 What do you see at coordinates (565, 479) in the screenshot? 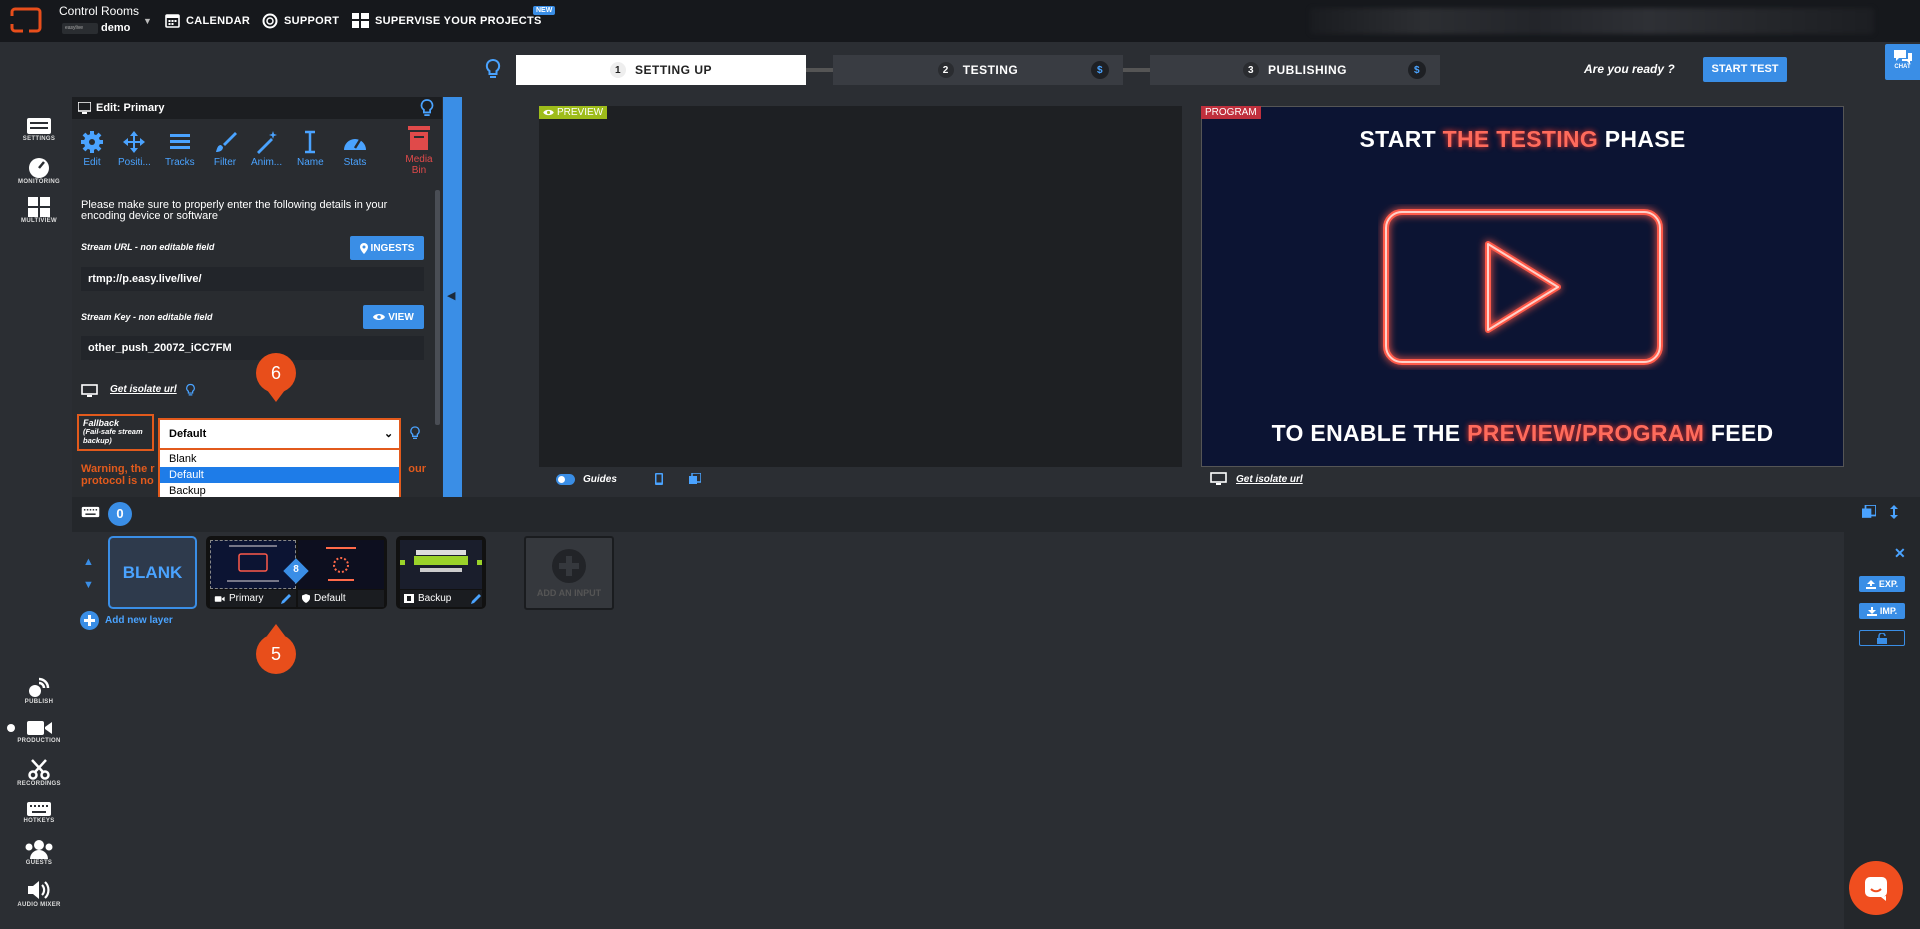
I see `guides-toggle` at bounding box center [565, 479].